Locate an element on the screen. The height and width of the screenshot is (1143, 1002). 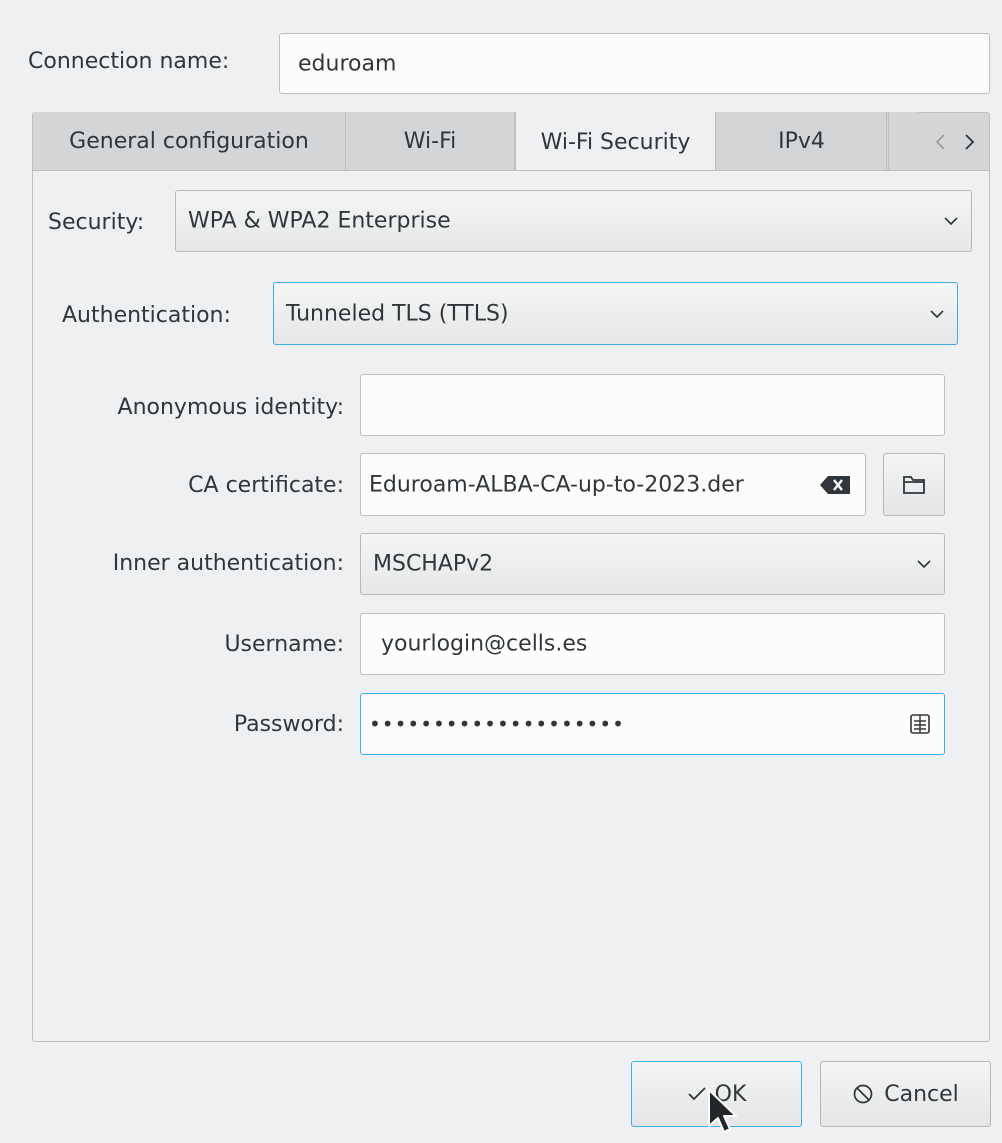
ca-certificate-label: CA certificate: is located at coordinates (266, 485).